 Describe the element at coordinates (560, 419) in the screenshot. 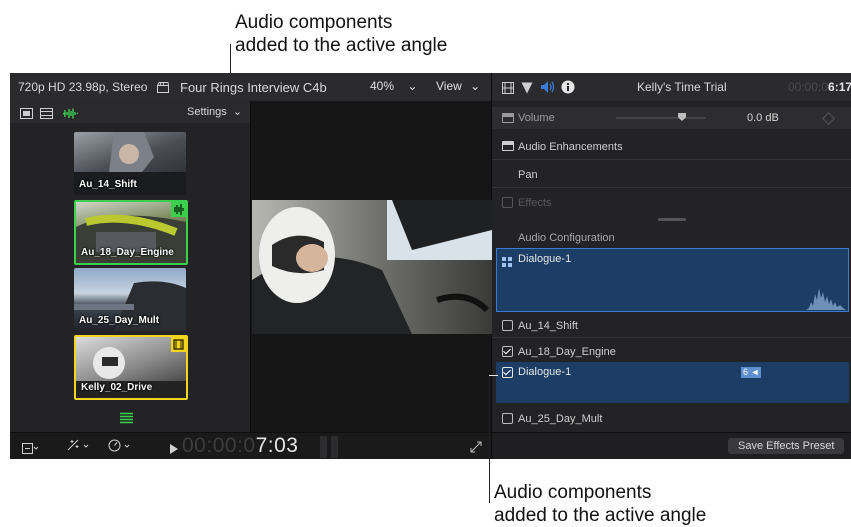

I see `component-label: Au_25_Day_Mult` at that location.